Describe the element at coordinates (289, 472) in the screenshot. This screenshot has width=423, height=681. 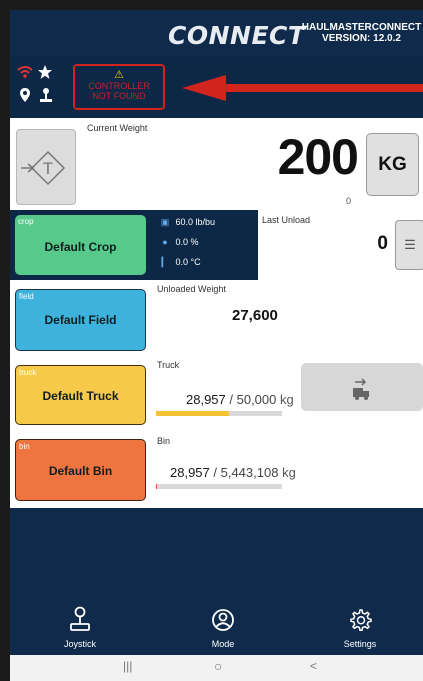
I see `bin-unit: kg` at that location.